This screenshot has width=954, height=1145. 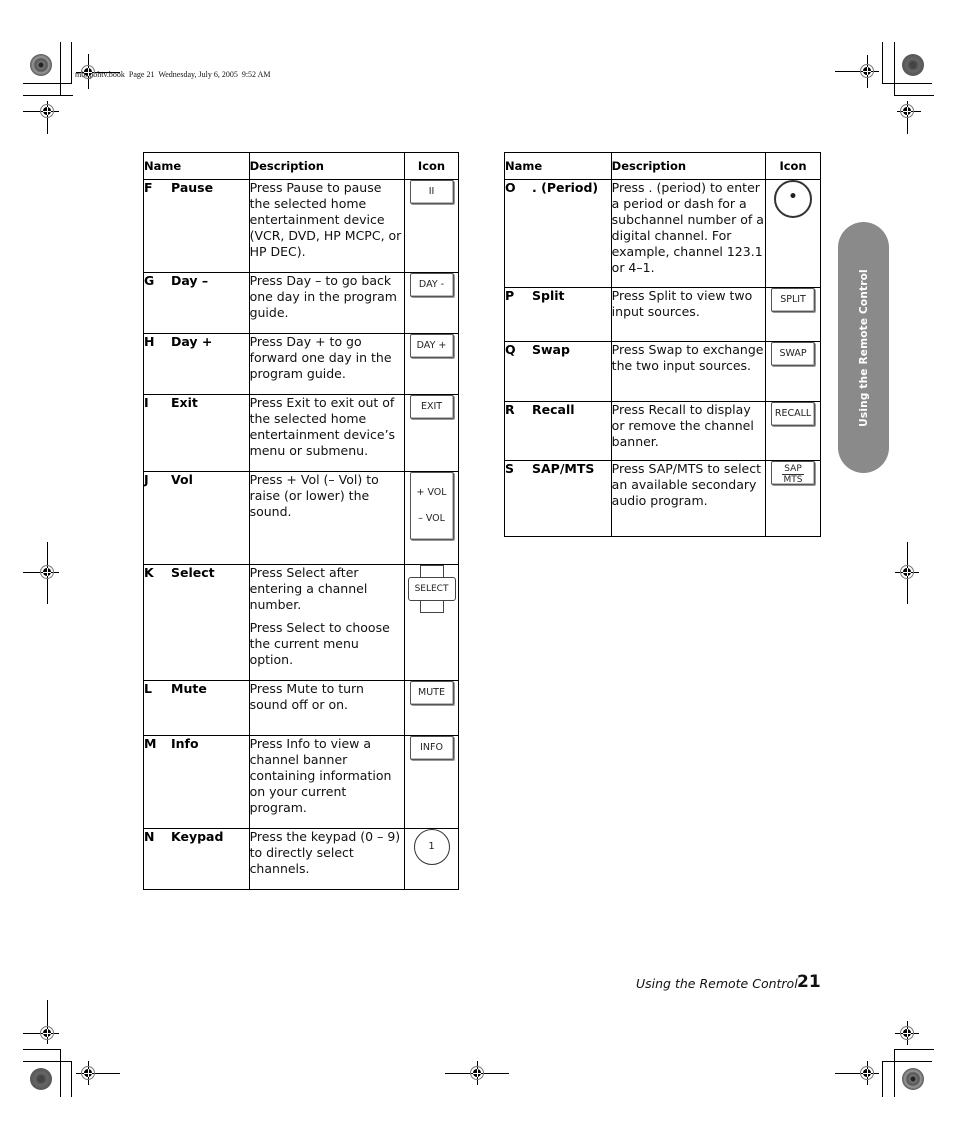 What do you see at coordinates (196, 782) in the screenshot?
I see `button-name-cell: M Info` at bounding box center [196, 782].